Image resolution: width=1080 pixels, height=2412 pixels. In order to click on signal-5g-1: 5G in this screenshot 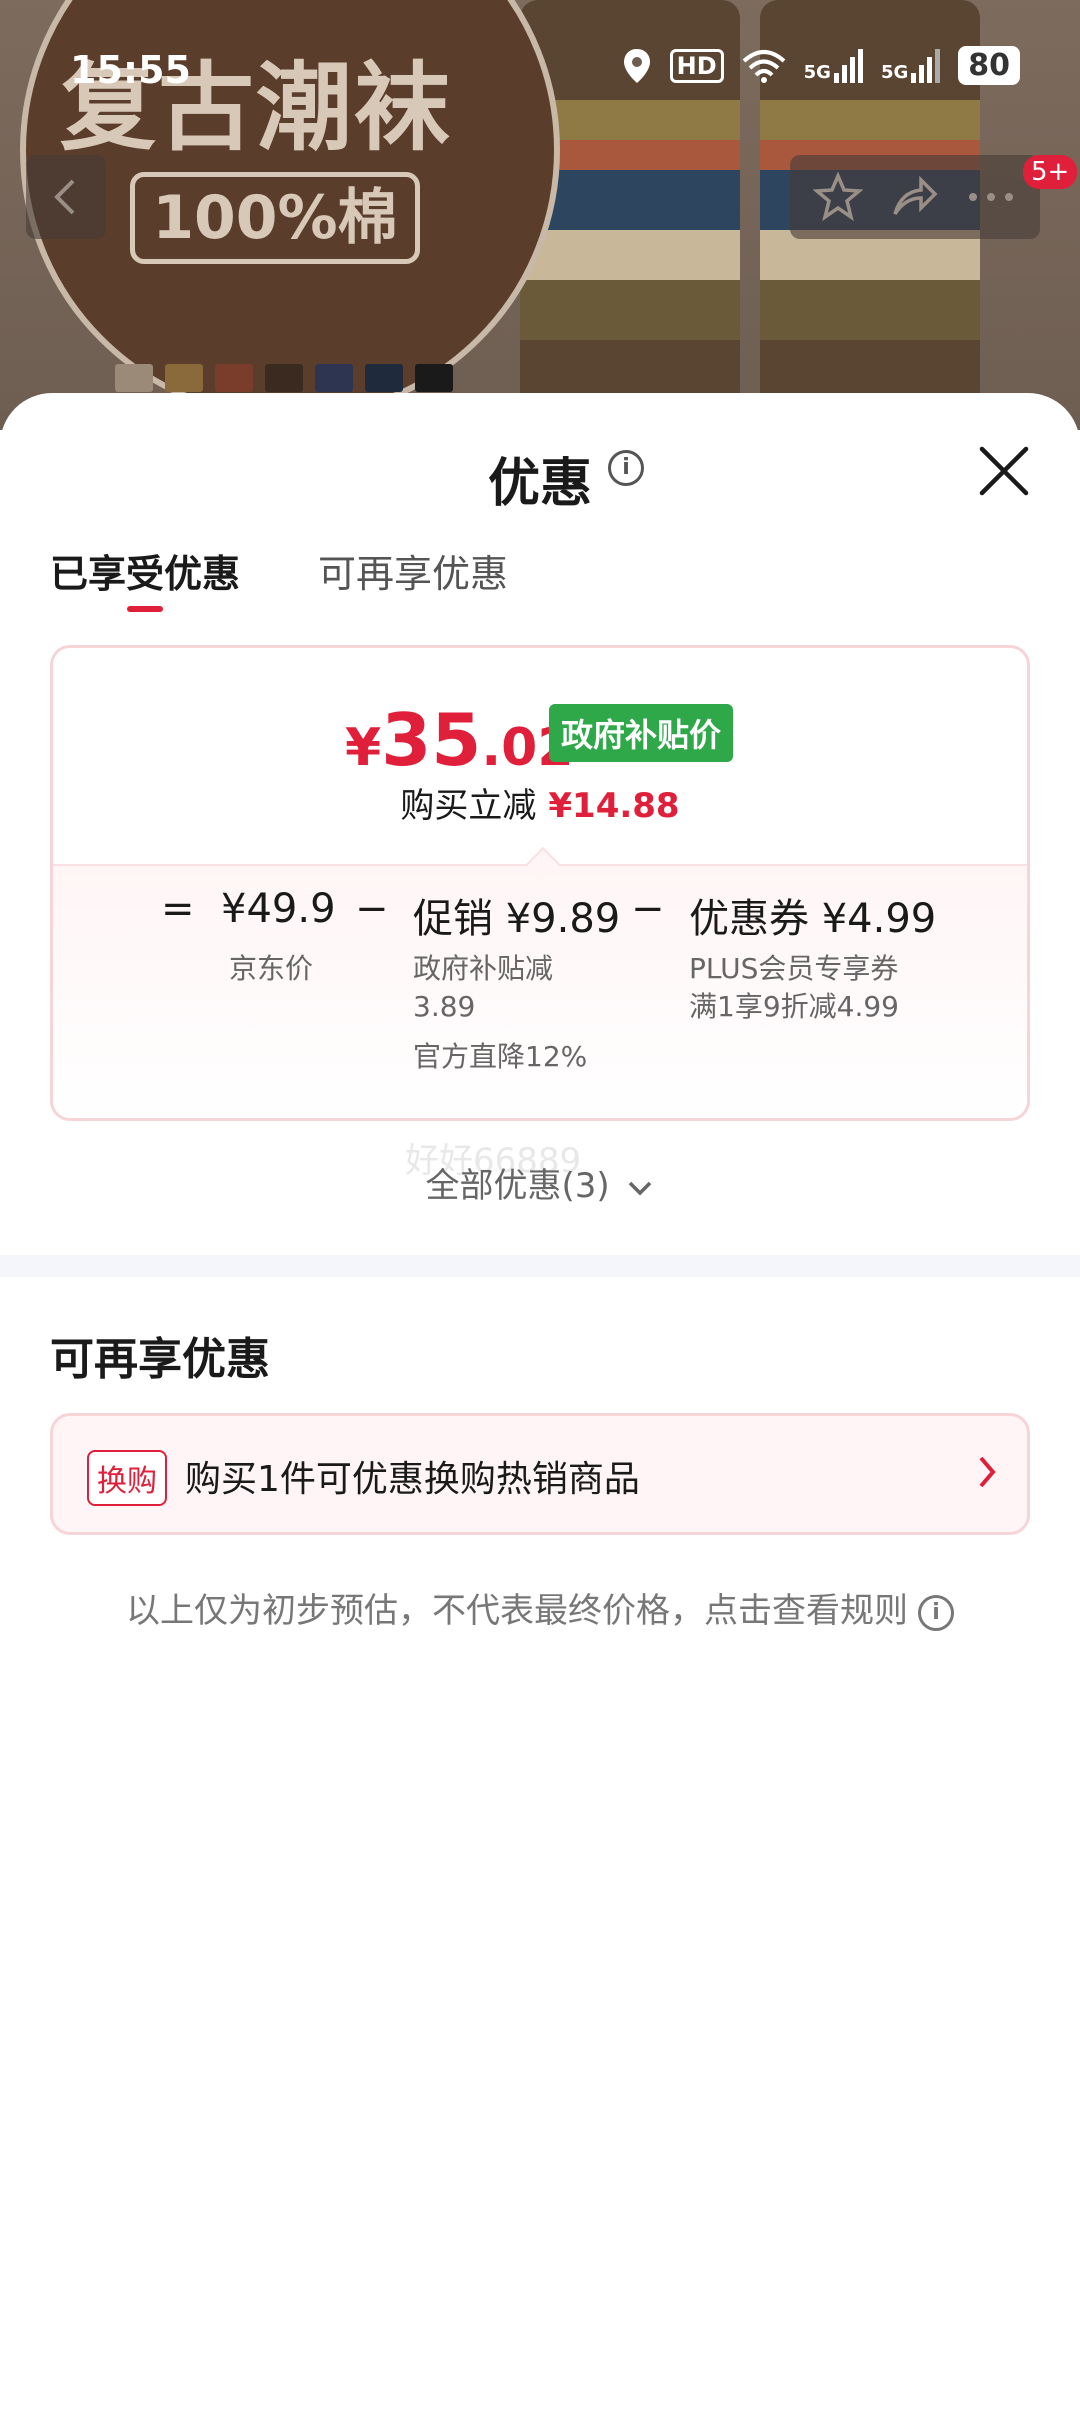, I will do `click(833, 65)`.